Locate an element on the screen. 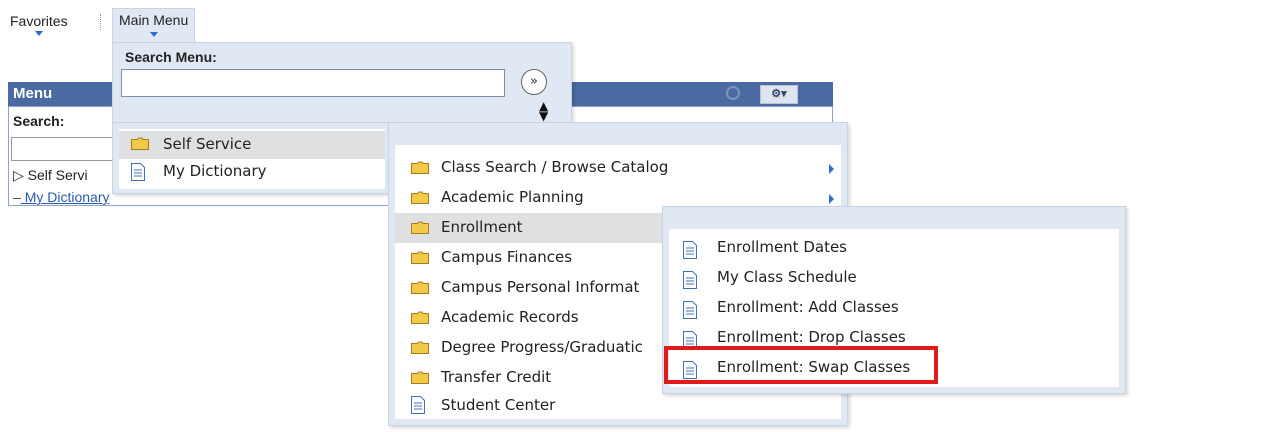 This screenshot has width=1279, height=432. dash-icon: – is located at coordinates (17, 197).